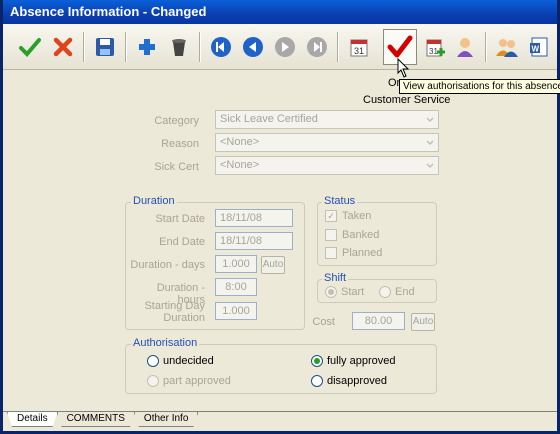  What do you see at coordinates (184, 318) in the screenshot?
I see `starting-day-label-2: Duration` at bounding box center [184, 318].